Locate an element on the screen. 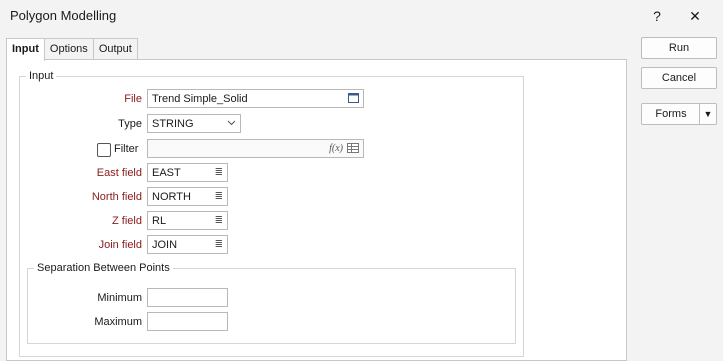 The image size is (723, 361). forms-button: Forms ▼ is located at coordinates (679, 114).